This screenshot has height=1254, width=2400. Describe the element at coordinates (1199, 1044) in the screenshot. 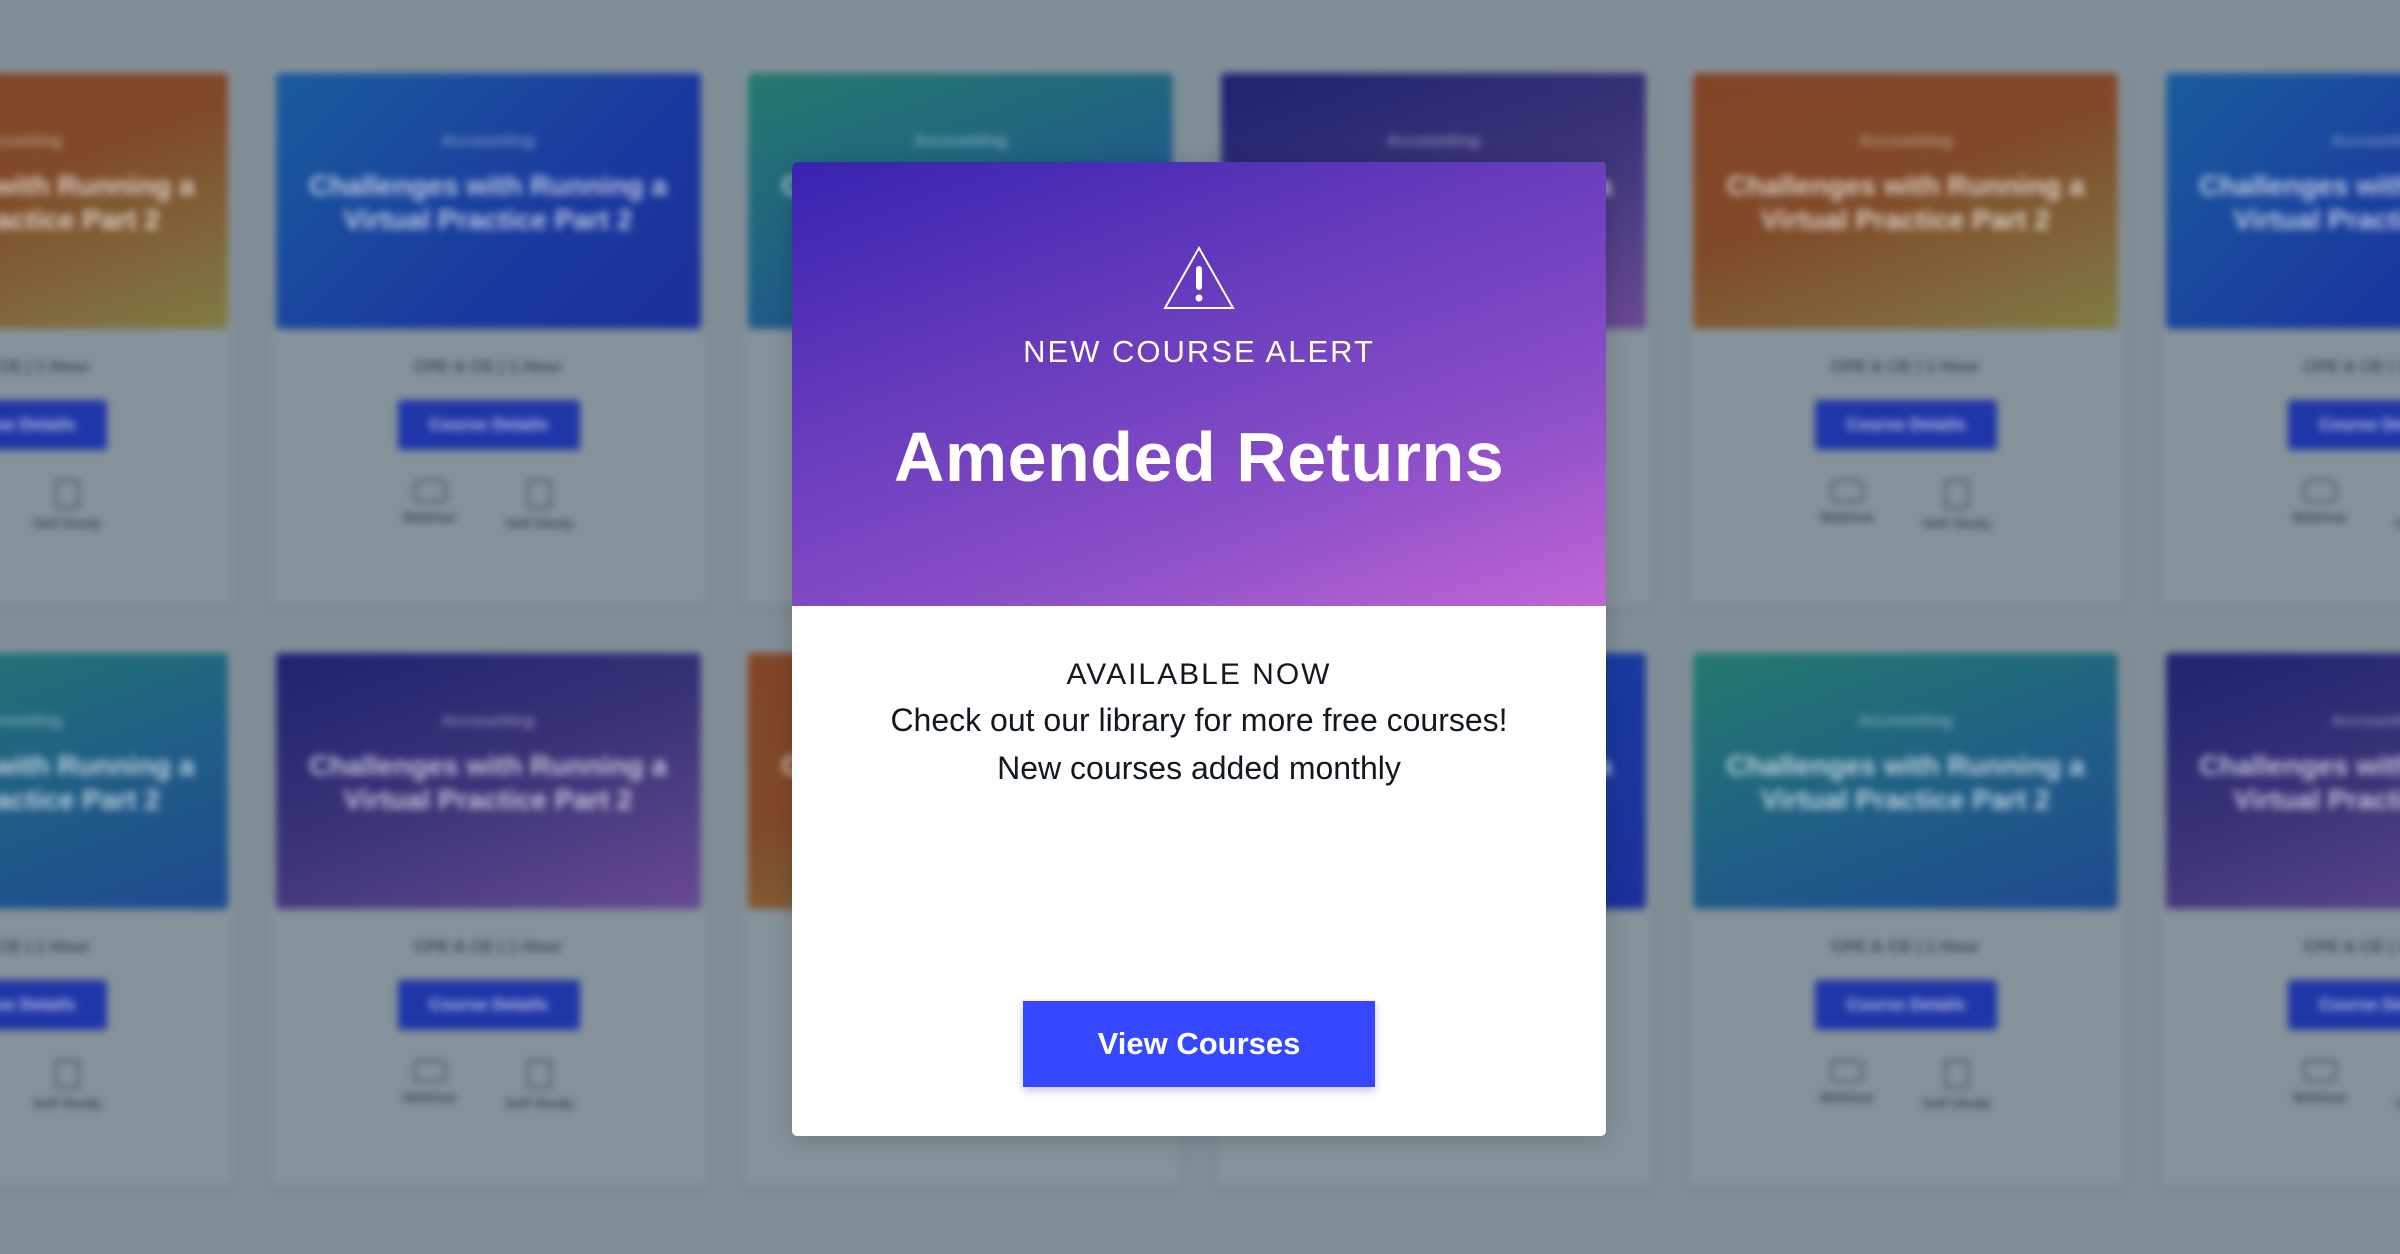

I see `view-courses-button: View Courses` at that location.